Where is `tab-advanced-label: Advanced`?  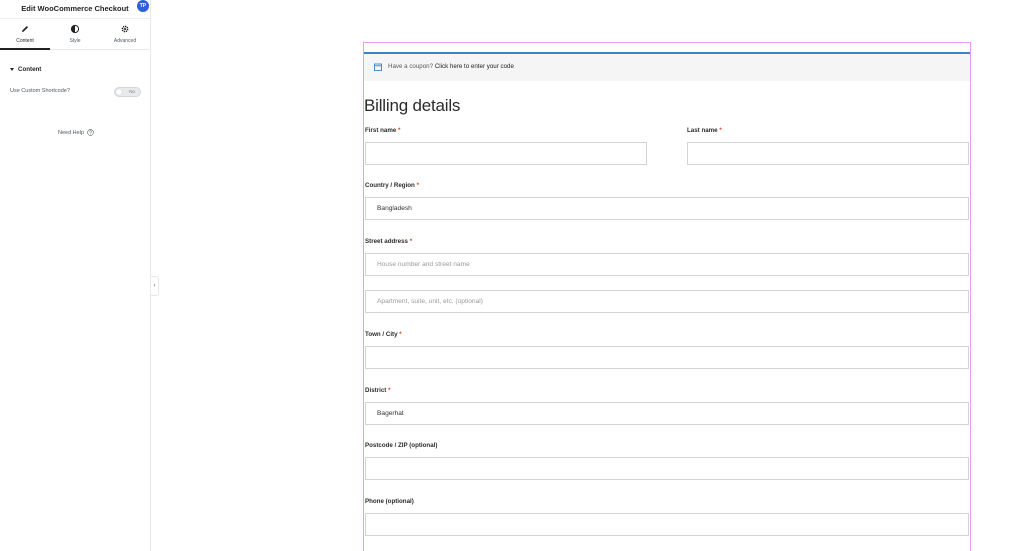 tab-advanced-label: Advanced is located at coordinates (125, 41).